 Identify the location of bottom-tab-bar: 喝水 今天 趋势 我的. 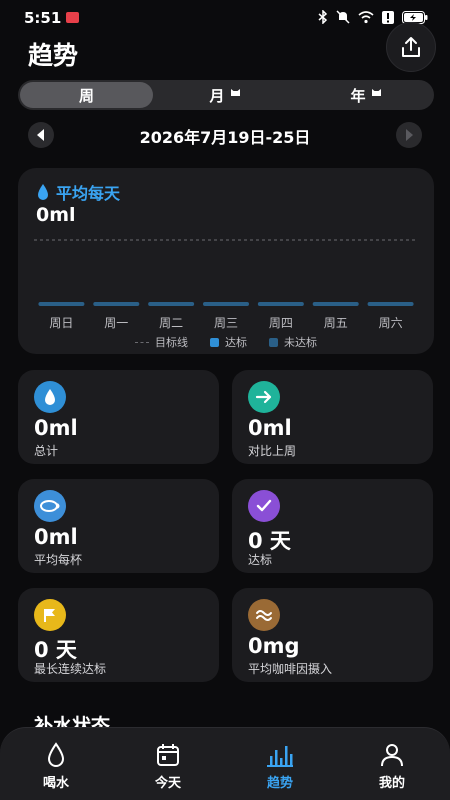
(225, 763).